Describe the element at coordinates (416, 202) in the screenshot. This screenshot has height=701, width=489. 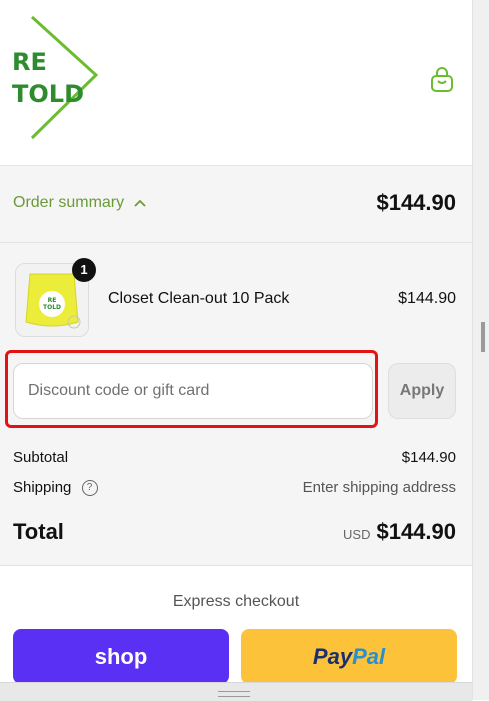
I see `order-summary-total: $144.90` at that location.